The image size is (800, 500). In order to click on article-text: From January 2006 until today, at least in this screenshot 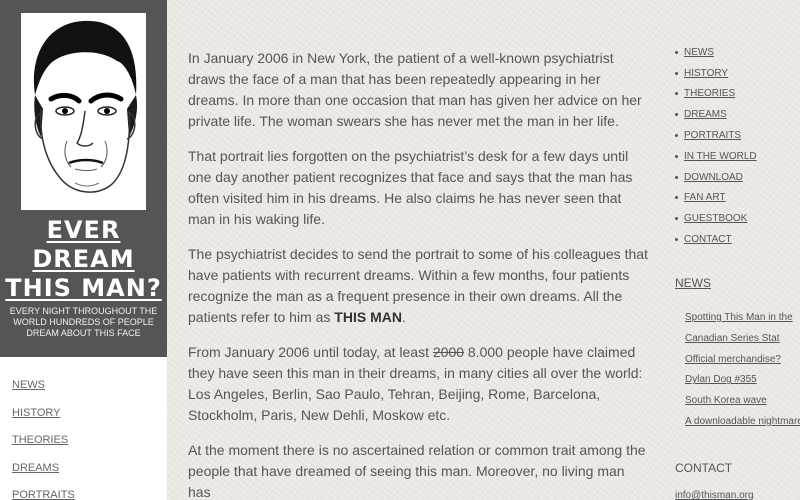, I will do `click(310, 352)`.